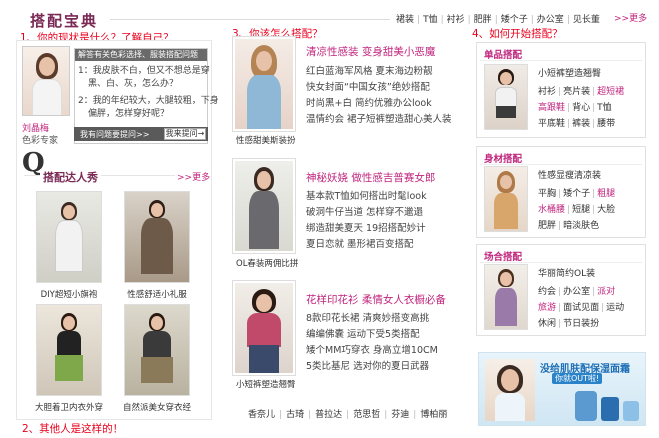 The height and width of the screenshot is (438, 659). I want to click on ask-question-button: 我来提问→, so click(185, 134).